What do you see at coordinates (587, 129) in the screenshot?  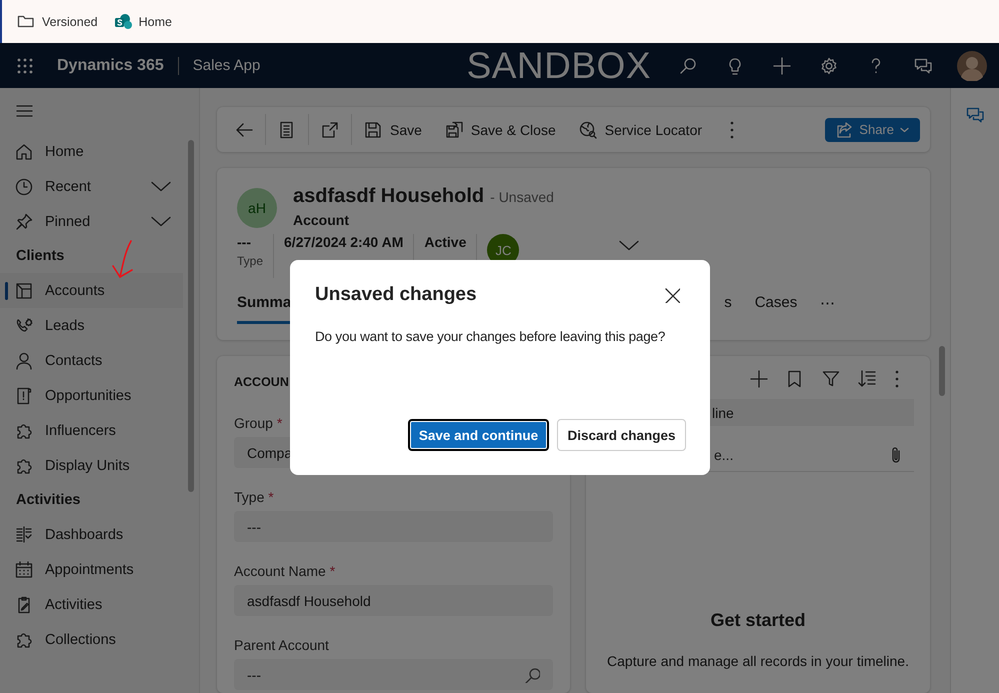 I see `globe-search-icon` at bounding box center [587, 129].